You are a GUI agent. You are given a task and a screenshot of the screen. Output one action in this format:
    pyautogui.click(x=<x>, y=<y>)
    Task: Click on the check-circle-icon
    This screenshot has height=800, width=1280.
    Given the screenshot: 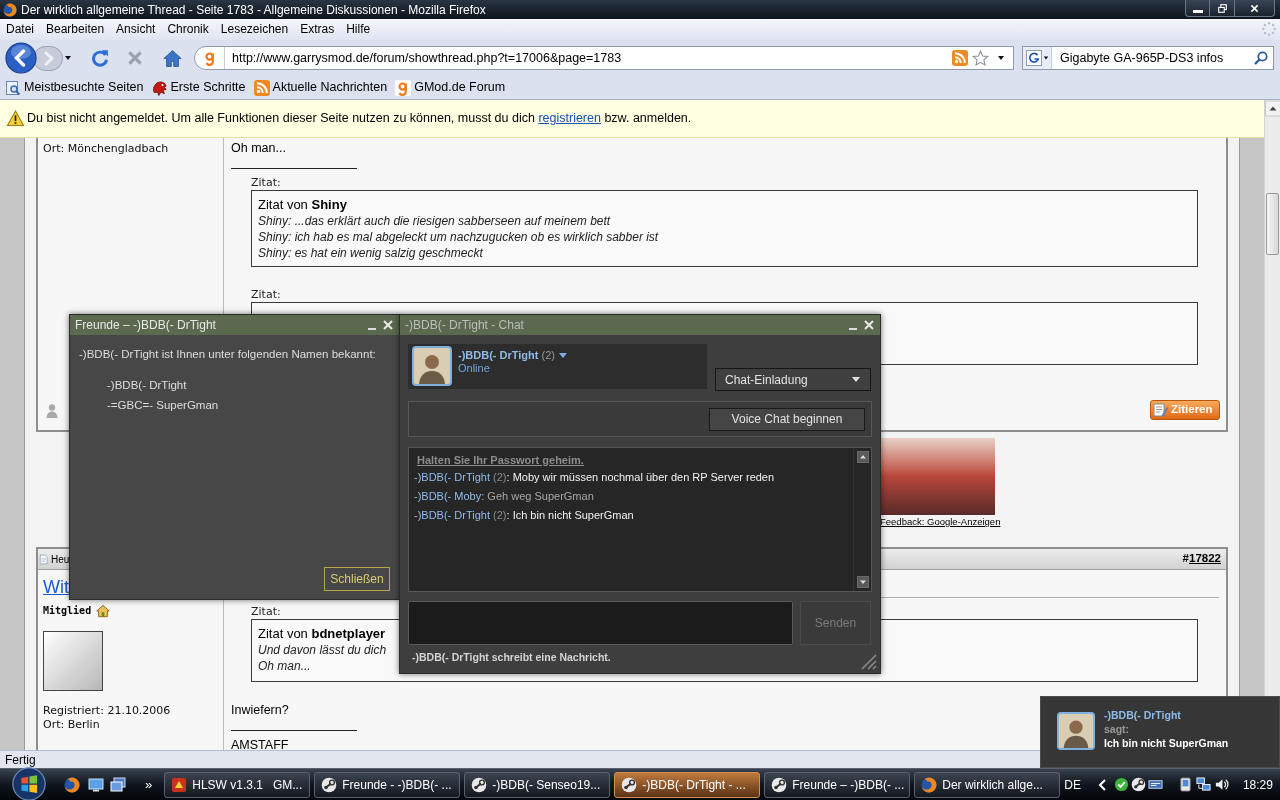 What is the action you would take?
    pyautogui.click(x=1121, y=784)
    